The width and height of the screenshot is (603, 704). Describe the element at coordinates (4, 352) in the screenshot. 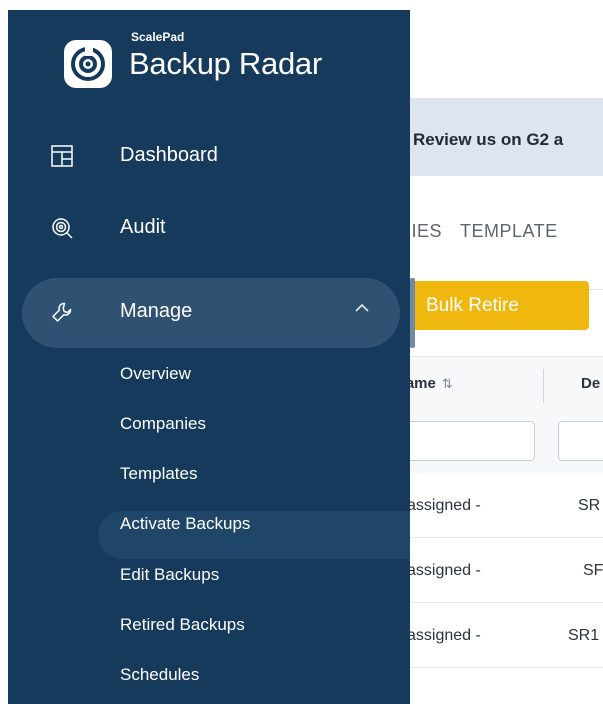

I see `page-margin` at that location.